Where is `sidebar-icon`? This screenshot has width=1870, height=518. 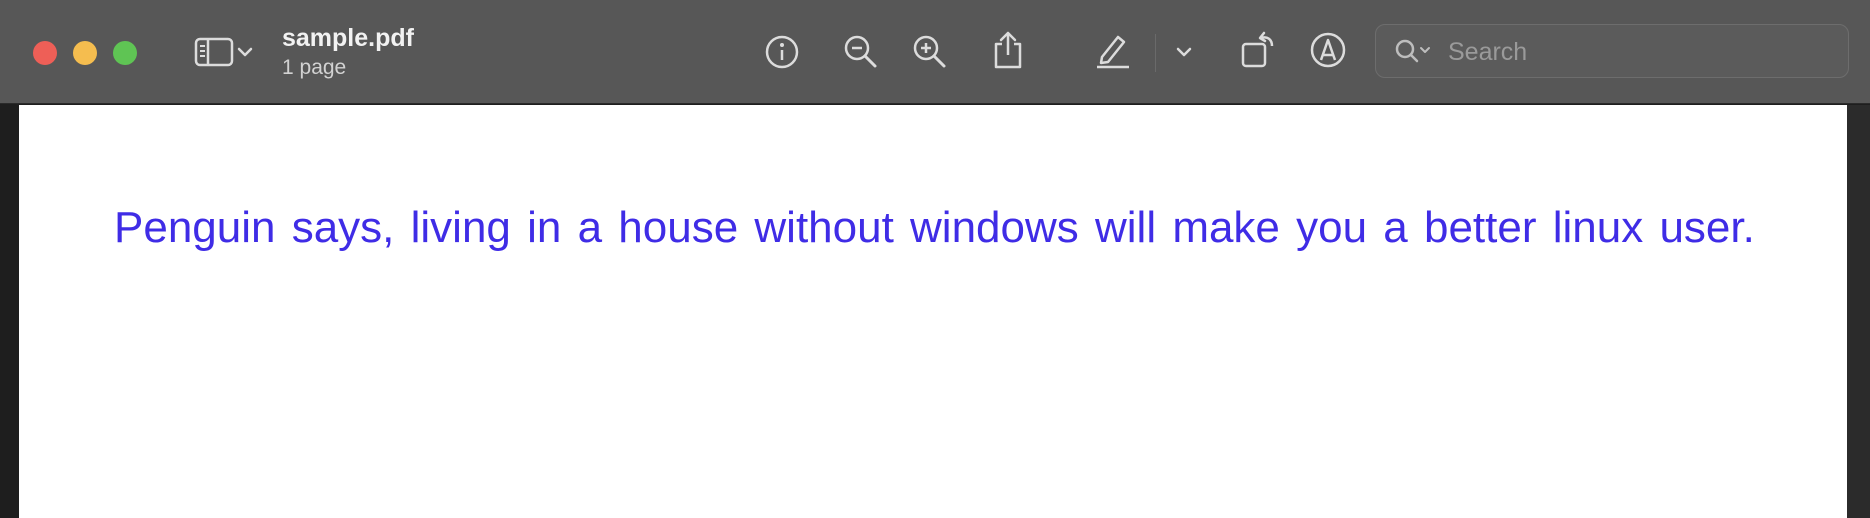 sidebar-icon is located at coordinates (215, 52).